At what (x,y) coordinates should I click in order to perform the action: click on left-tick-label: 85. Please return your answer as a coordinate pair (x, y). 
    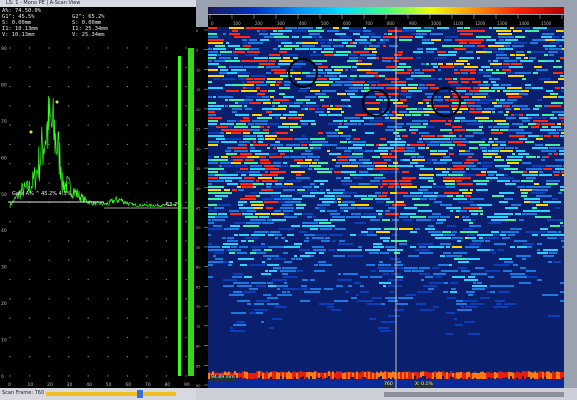
    Looking at the image, I should click on (198, 366).